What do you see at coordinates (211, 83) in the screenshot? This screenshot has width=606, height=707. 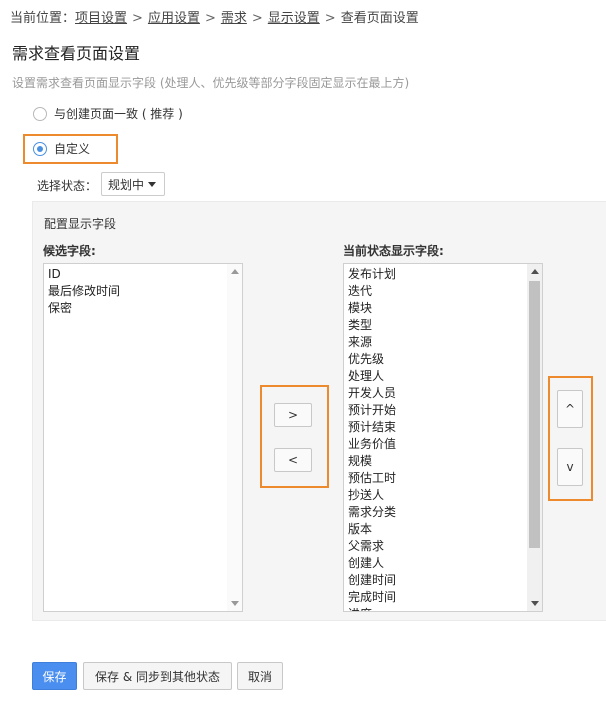 I see `page-description: 设置需求查看页面显示字段 (处理人、优先级等部分字段固定显示在最上方)` at bounding box center [211, 83].